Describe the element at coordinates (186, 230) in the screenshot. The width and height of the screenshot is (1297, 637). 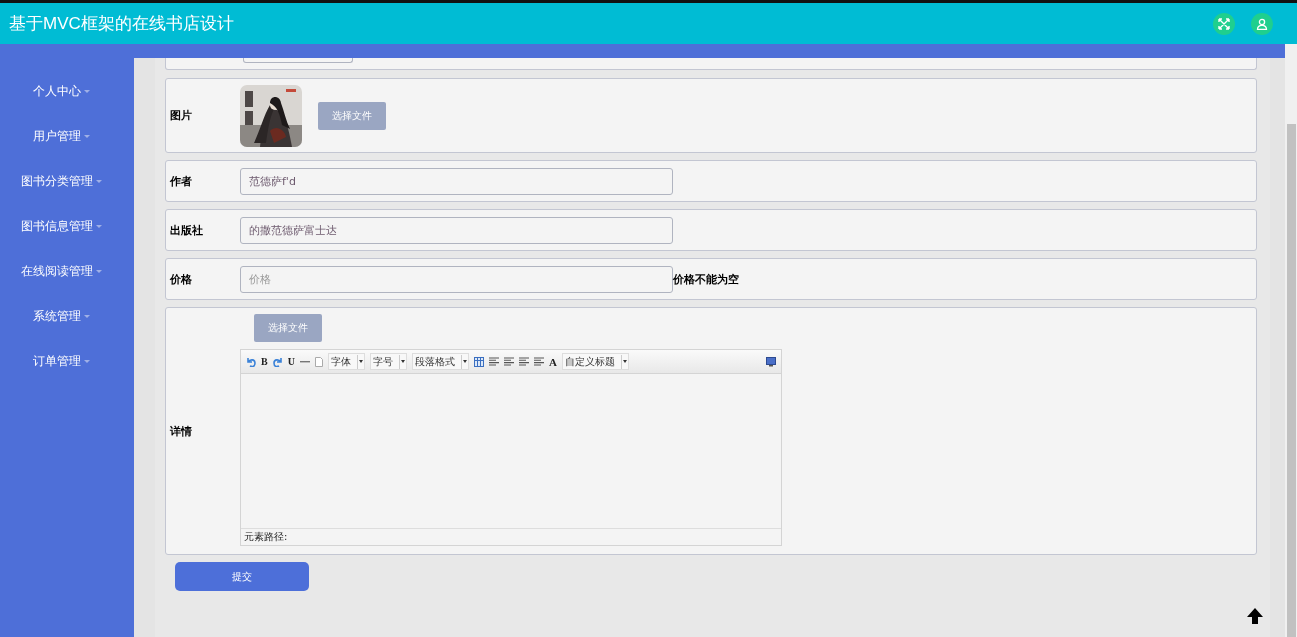
I see `field-label: 出版社` at that location.